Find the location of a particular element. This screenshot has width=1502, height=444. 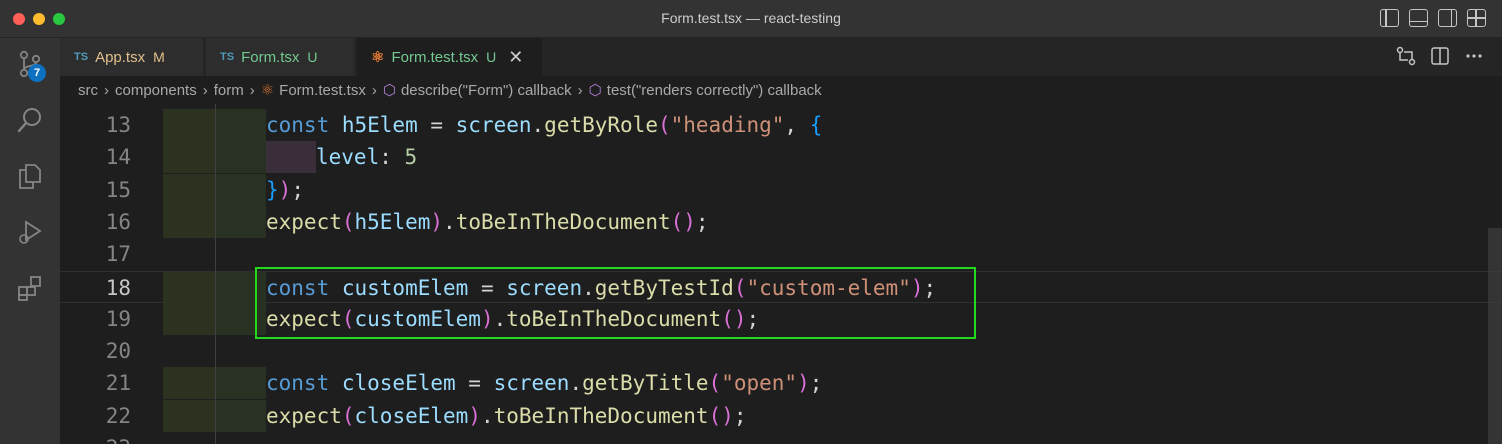

code-line: 15}); is located at coordinates (781, 189).